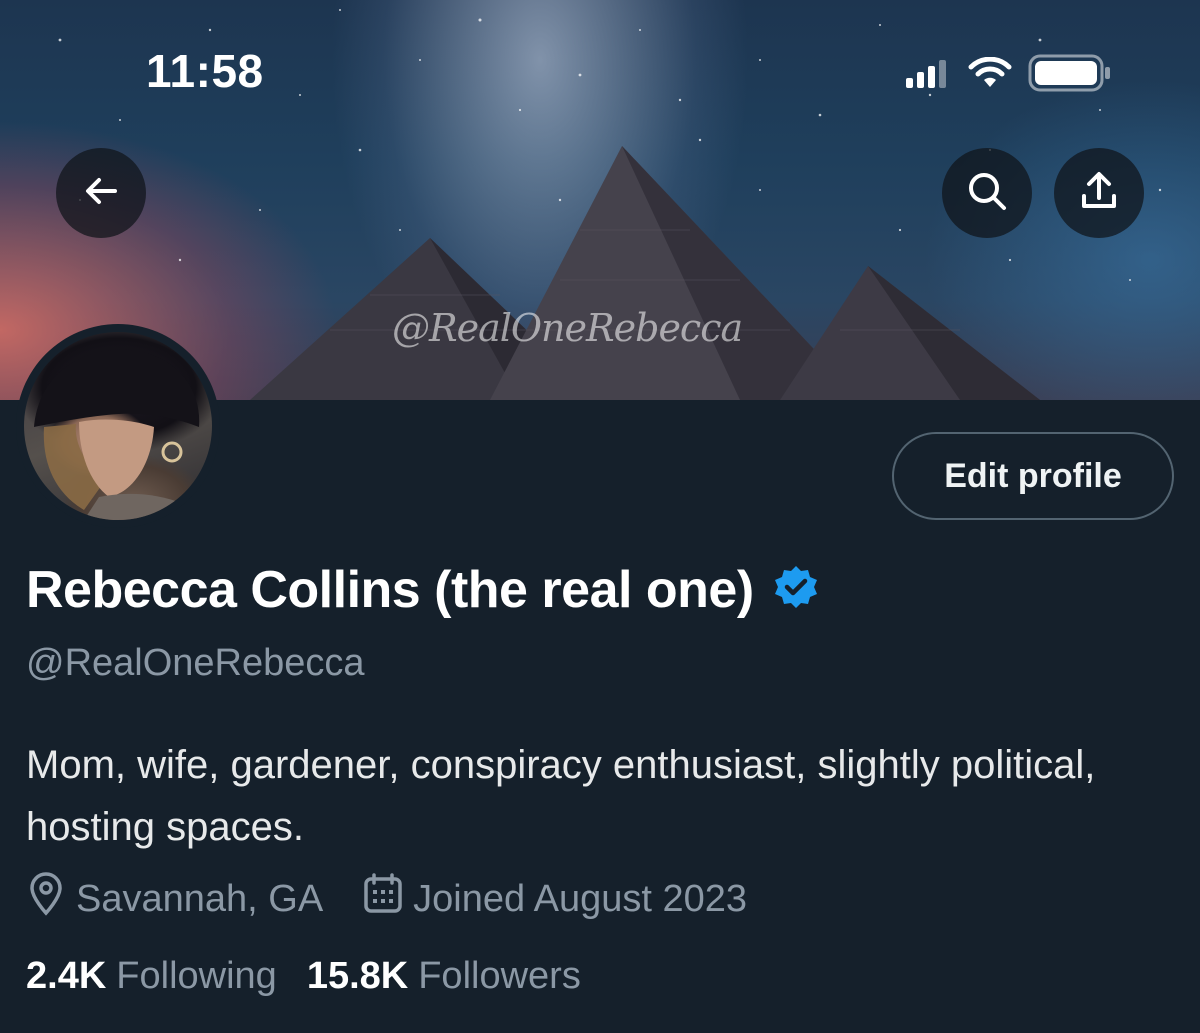 Image resolution: width=1200 pixels, height=1033 pixels. I want to click on following-label: Following, so click(196, 976).